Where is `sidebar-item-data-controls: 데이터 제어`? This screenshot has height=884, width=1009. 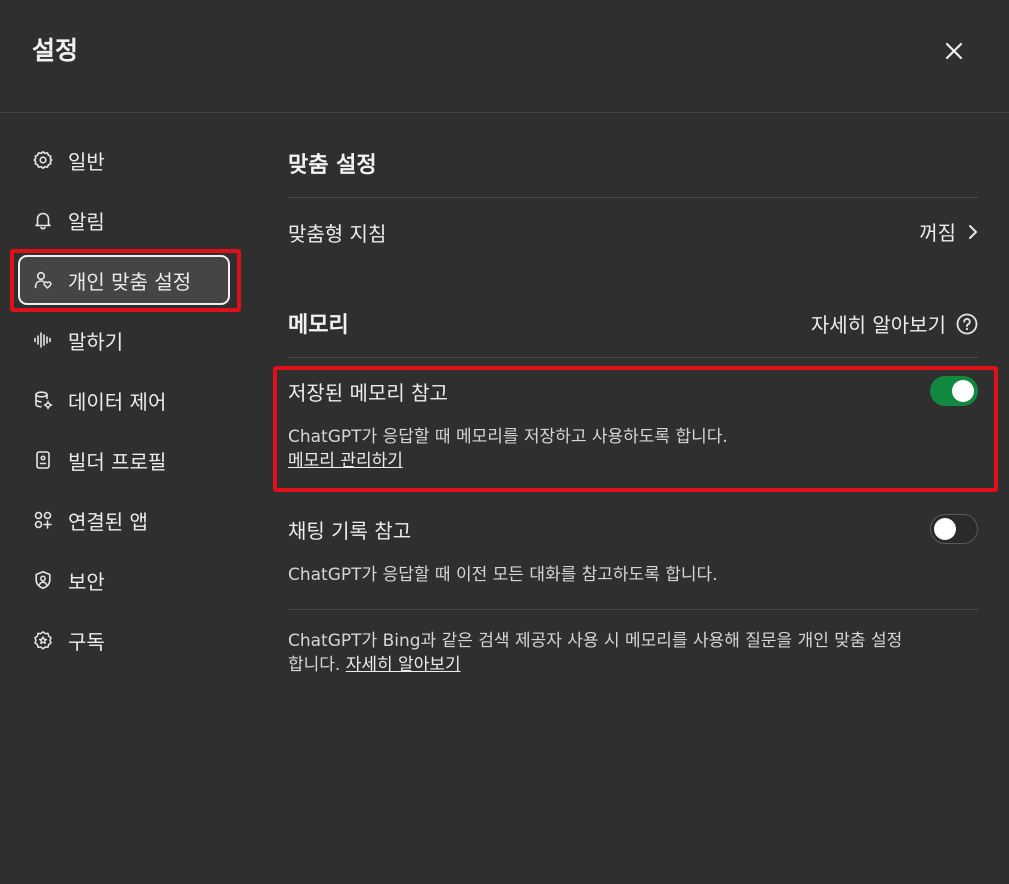
sidebar-item-data-controls: 데이터 제어 is located at coordinates (124, 400).